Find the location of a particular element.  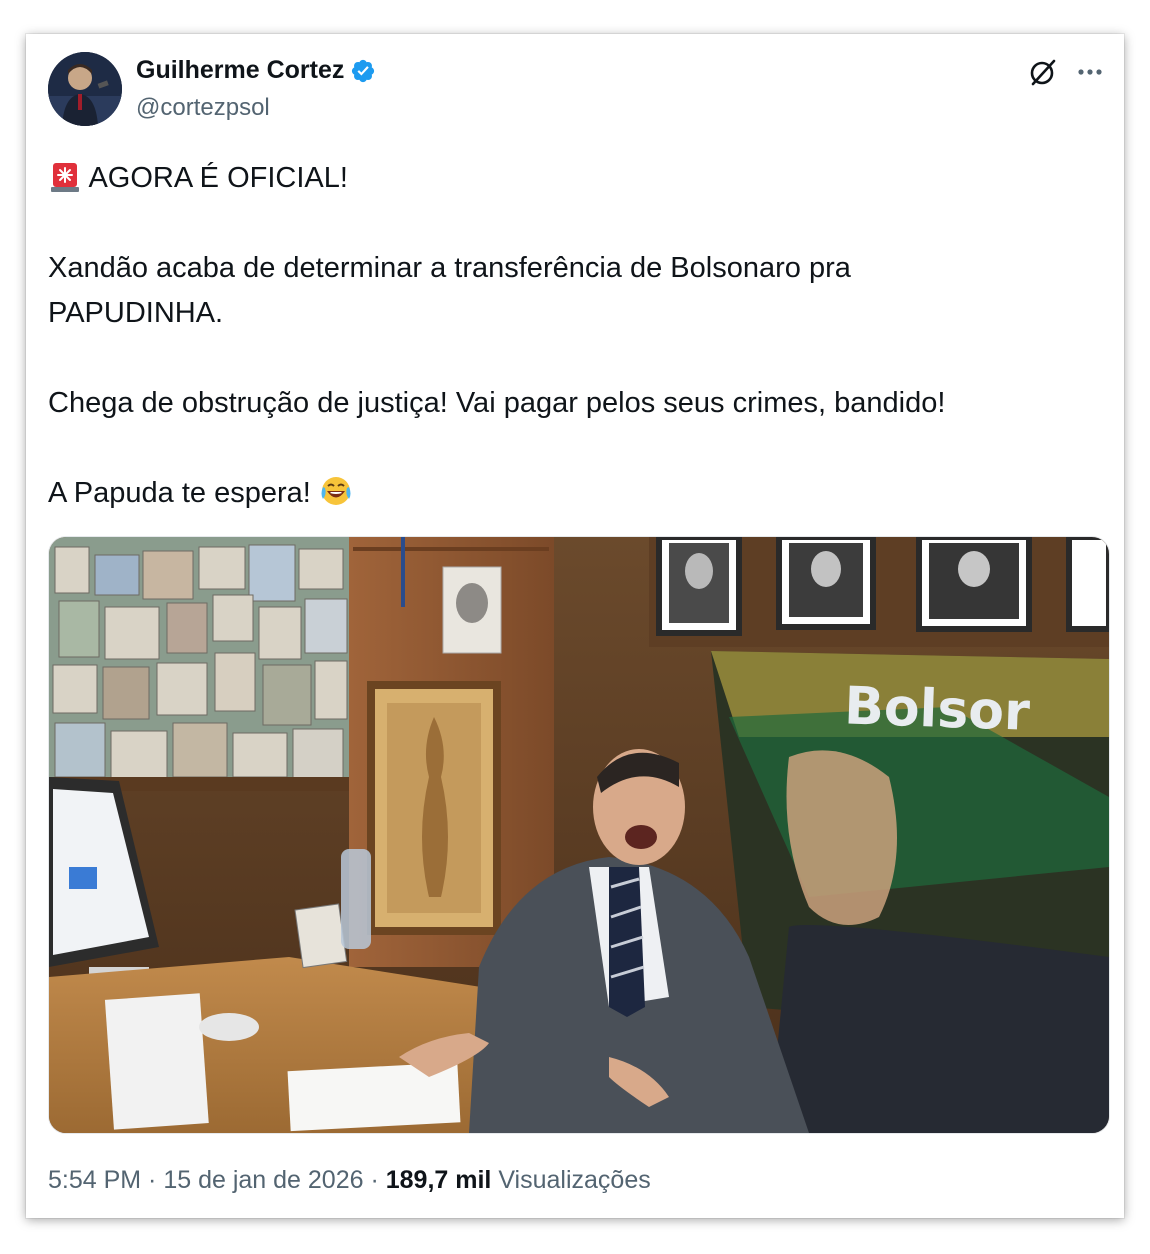

rotating-light-emoji is located at coordinates (65, 177).